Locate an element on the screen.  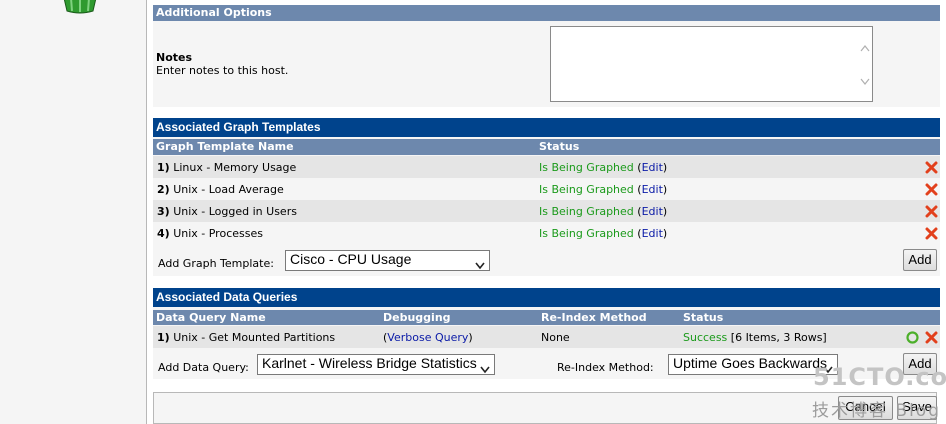
graph-template-name: Unix - Load Average is located at coordinates (228, 189).